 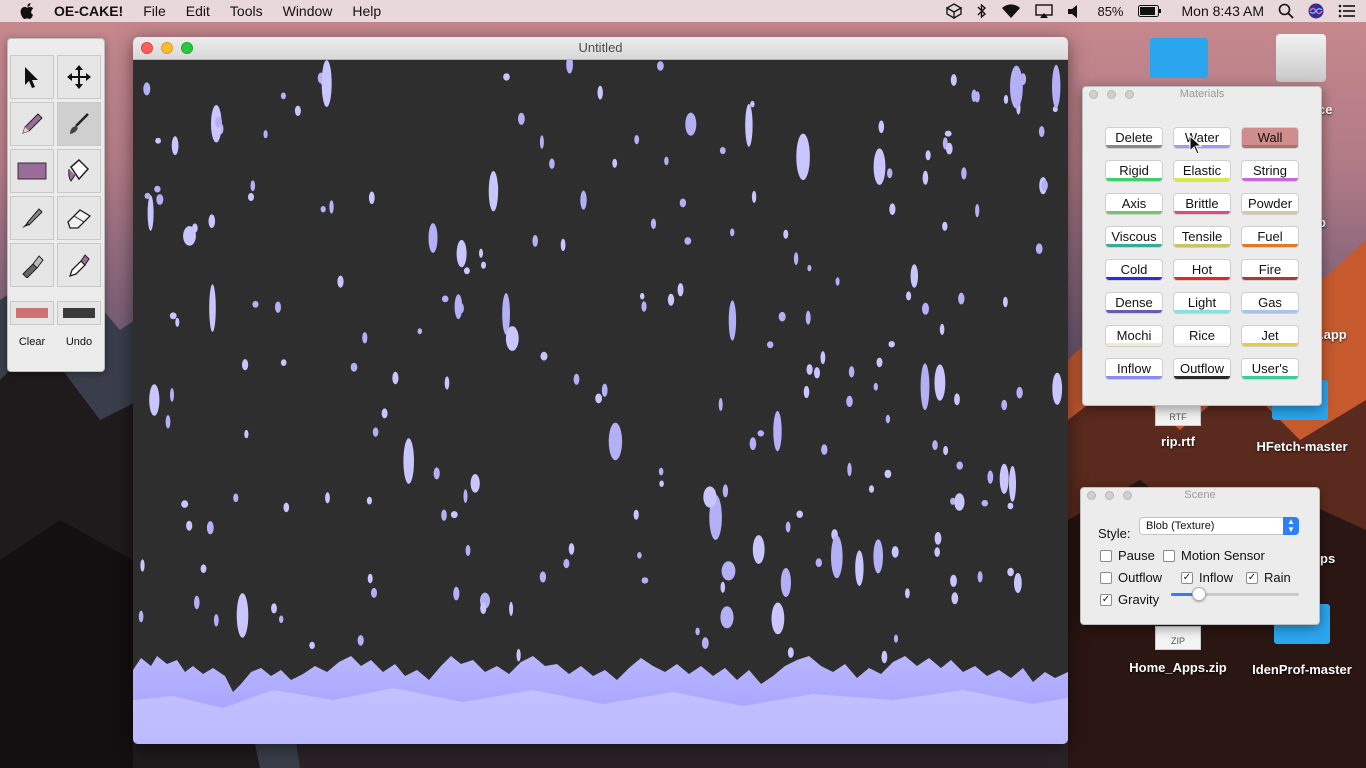 What do you see at coordinates (1149, 11) in the screenshot?
I see `battery-icon` at bounding box center [1149, 11].